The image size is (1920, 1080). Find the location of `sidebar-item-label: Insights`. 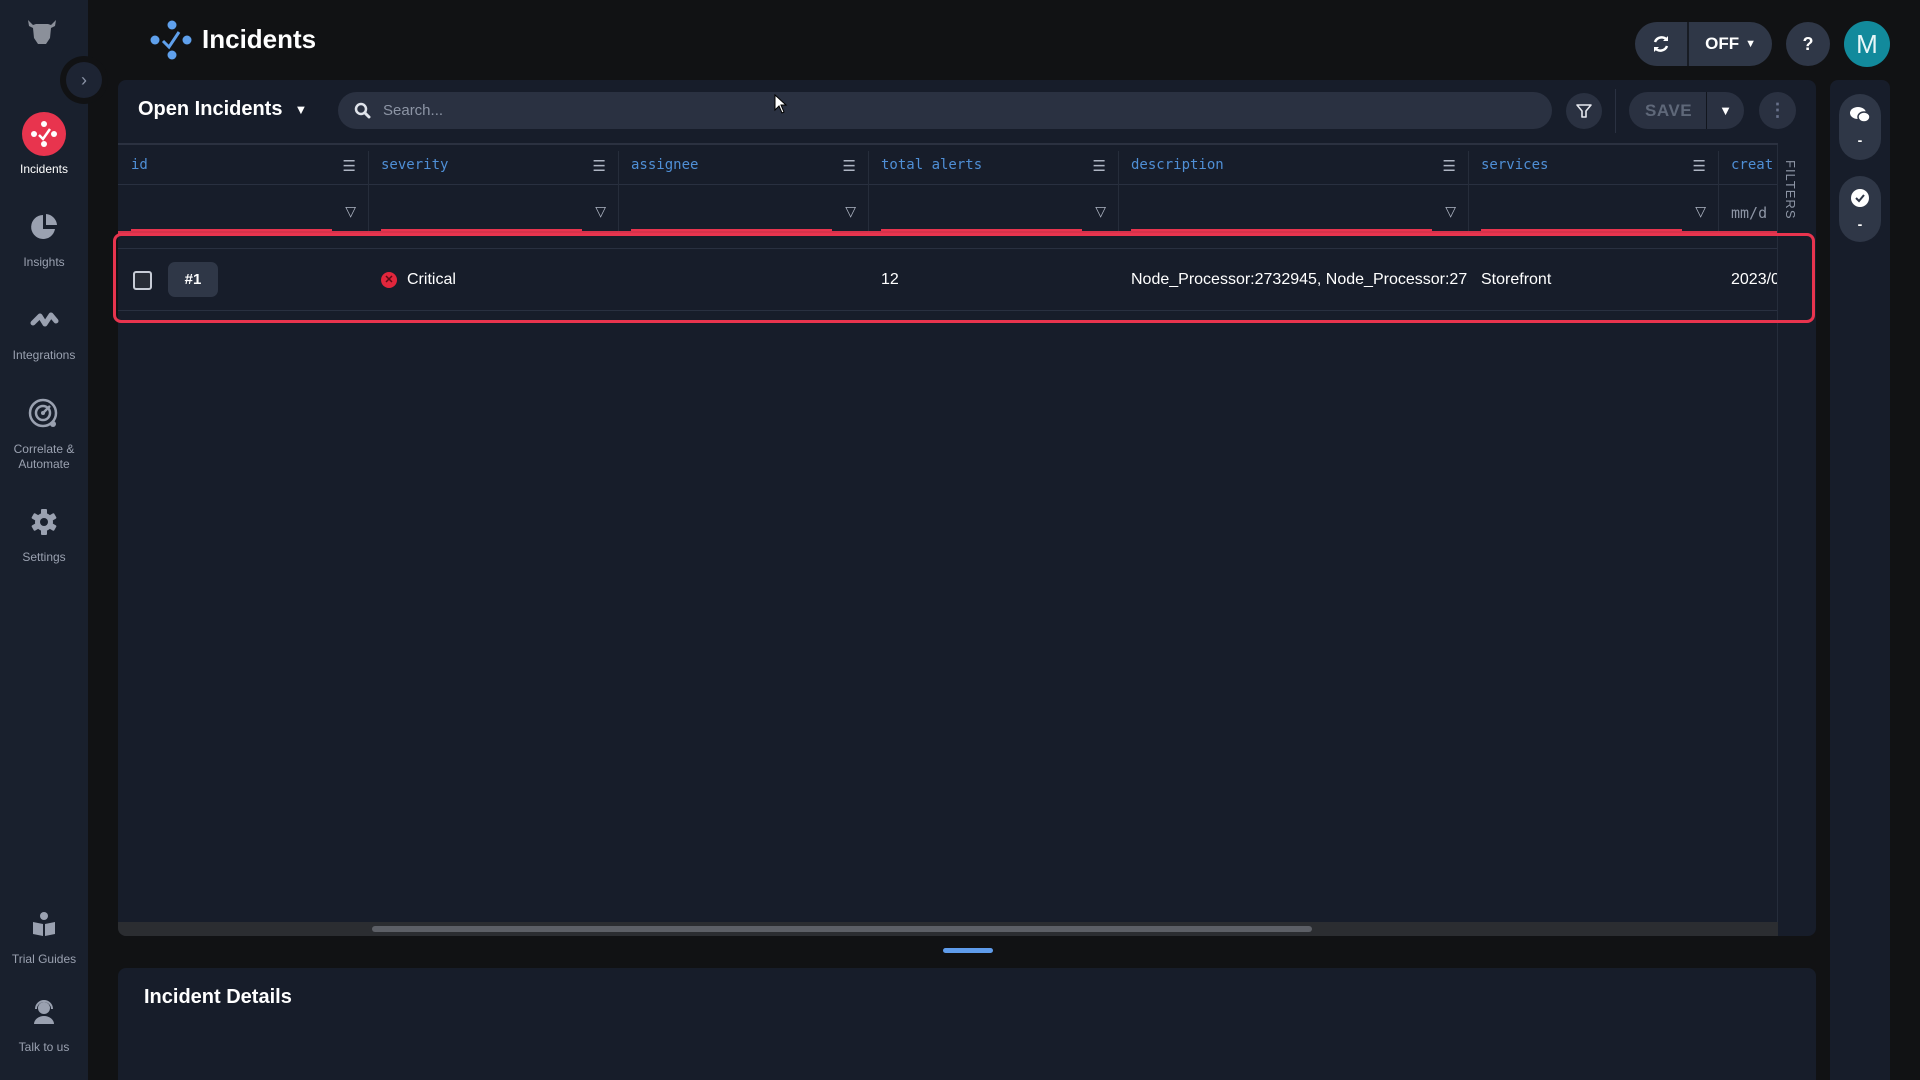

sidebar-item-label: Insights is located at coordinates (44, 262).